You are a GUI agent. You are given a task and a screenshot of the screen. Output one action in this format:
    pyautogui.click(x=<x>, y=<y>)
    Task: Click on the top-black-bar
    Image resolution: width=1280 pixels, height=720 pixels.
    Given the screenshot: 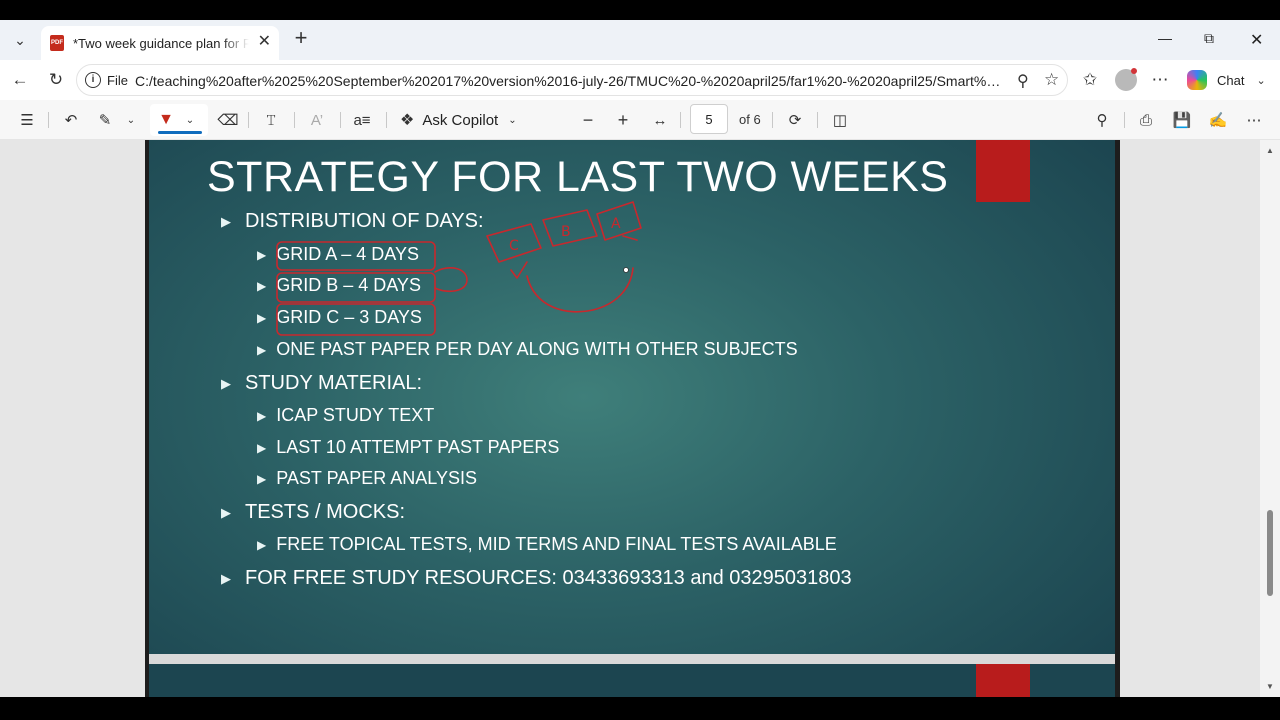 What is the action you would take?
    pyautogui.click(x=640, y=10)
    